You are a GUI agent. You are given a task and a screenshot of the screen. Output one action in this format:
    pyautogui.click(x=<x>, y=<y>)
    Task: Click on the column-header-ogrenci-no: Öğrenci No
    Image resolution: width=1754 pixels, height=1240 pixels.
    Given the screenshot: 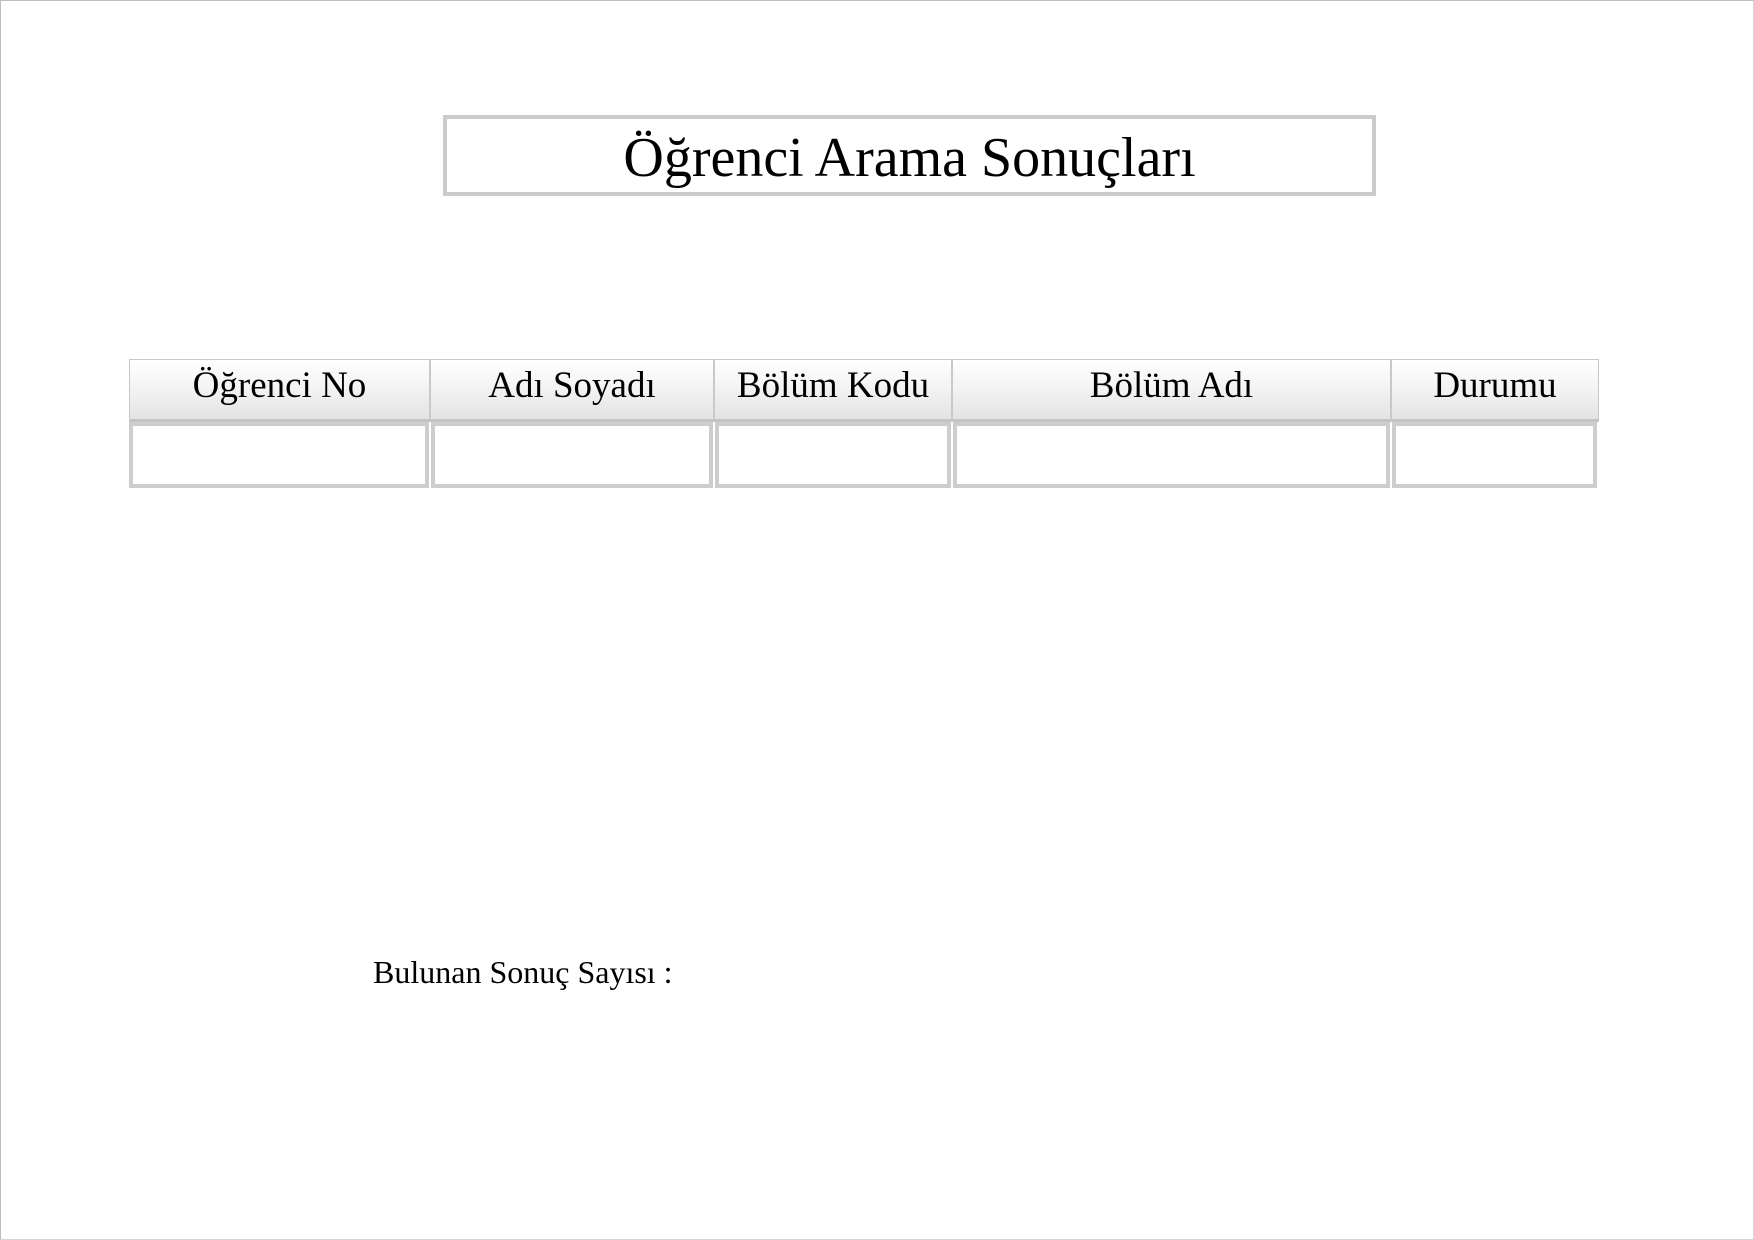 What is the action you would take?
    pyautogui.click(x=279, y=390)
    